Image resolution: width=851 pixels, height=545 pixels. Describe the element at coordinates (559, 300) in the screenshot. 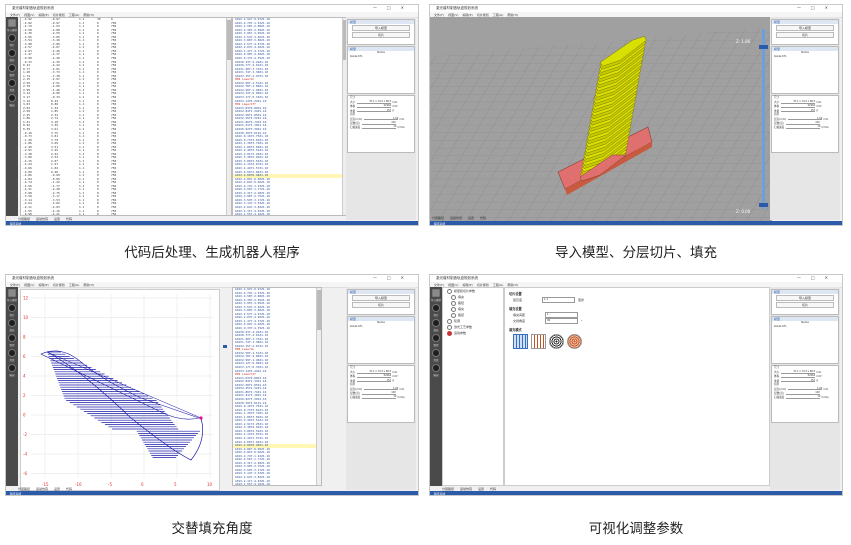

I see `layer-height-input: 1.1` at that location.